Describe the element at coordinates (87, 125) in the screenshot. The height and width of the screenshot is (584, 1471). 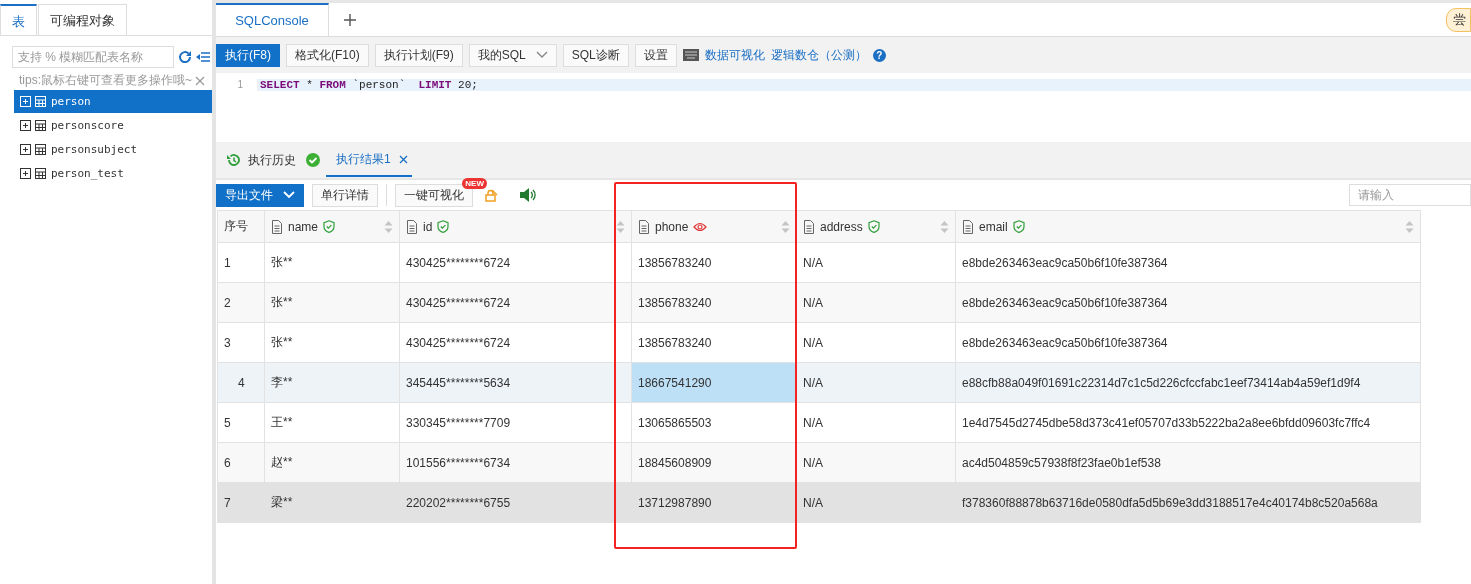
I see `table-name: personscore` at that location.